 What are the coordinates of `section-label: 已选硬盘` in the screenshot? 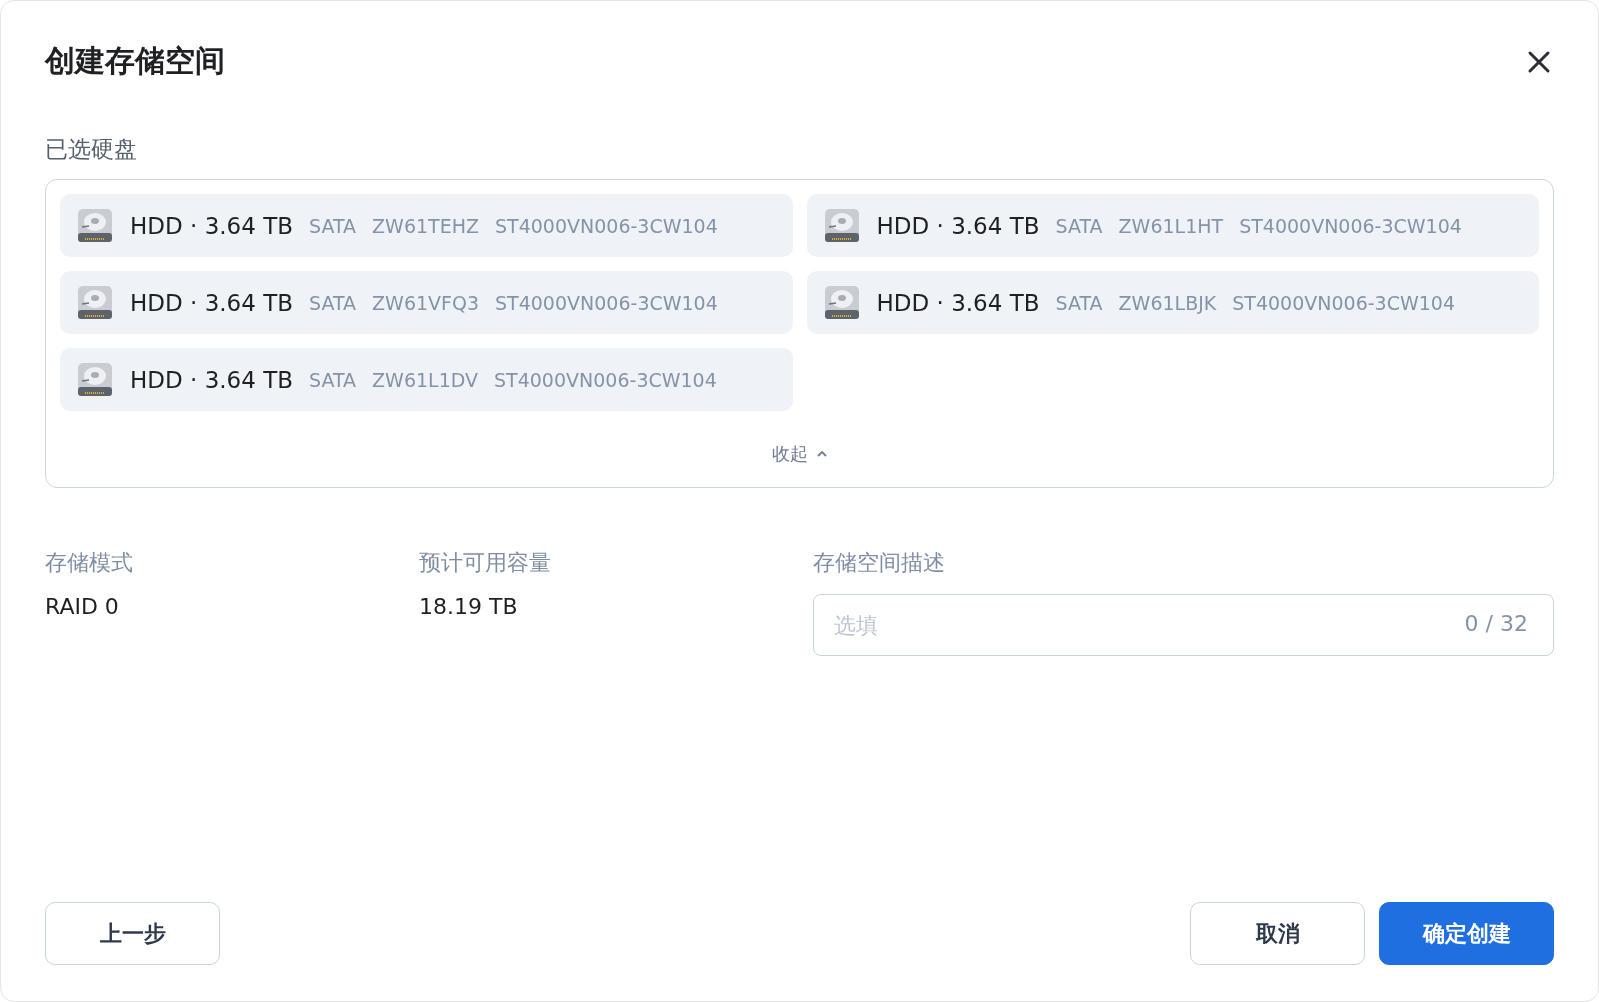 It's located at (91, 149).